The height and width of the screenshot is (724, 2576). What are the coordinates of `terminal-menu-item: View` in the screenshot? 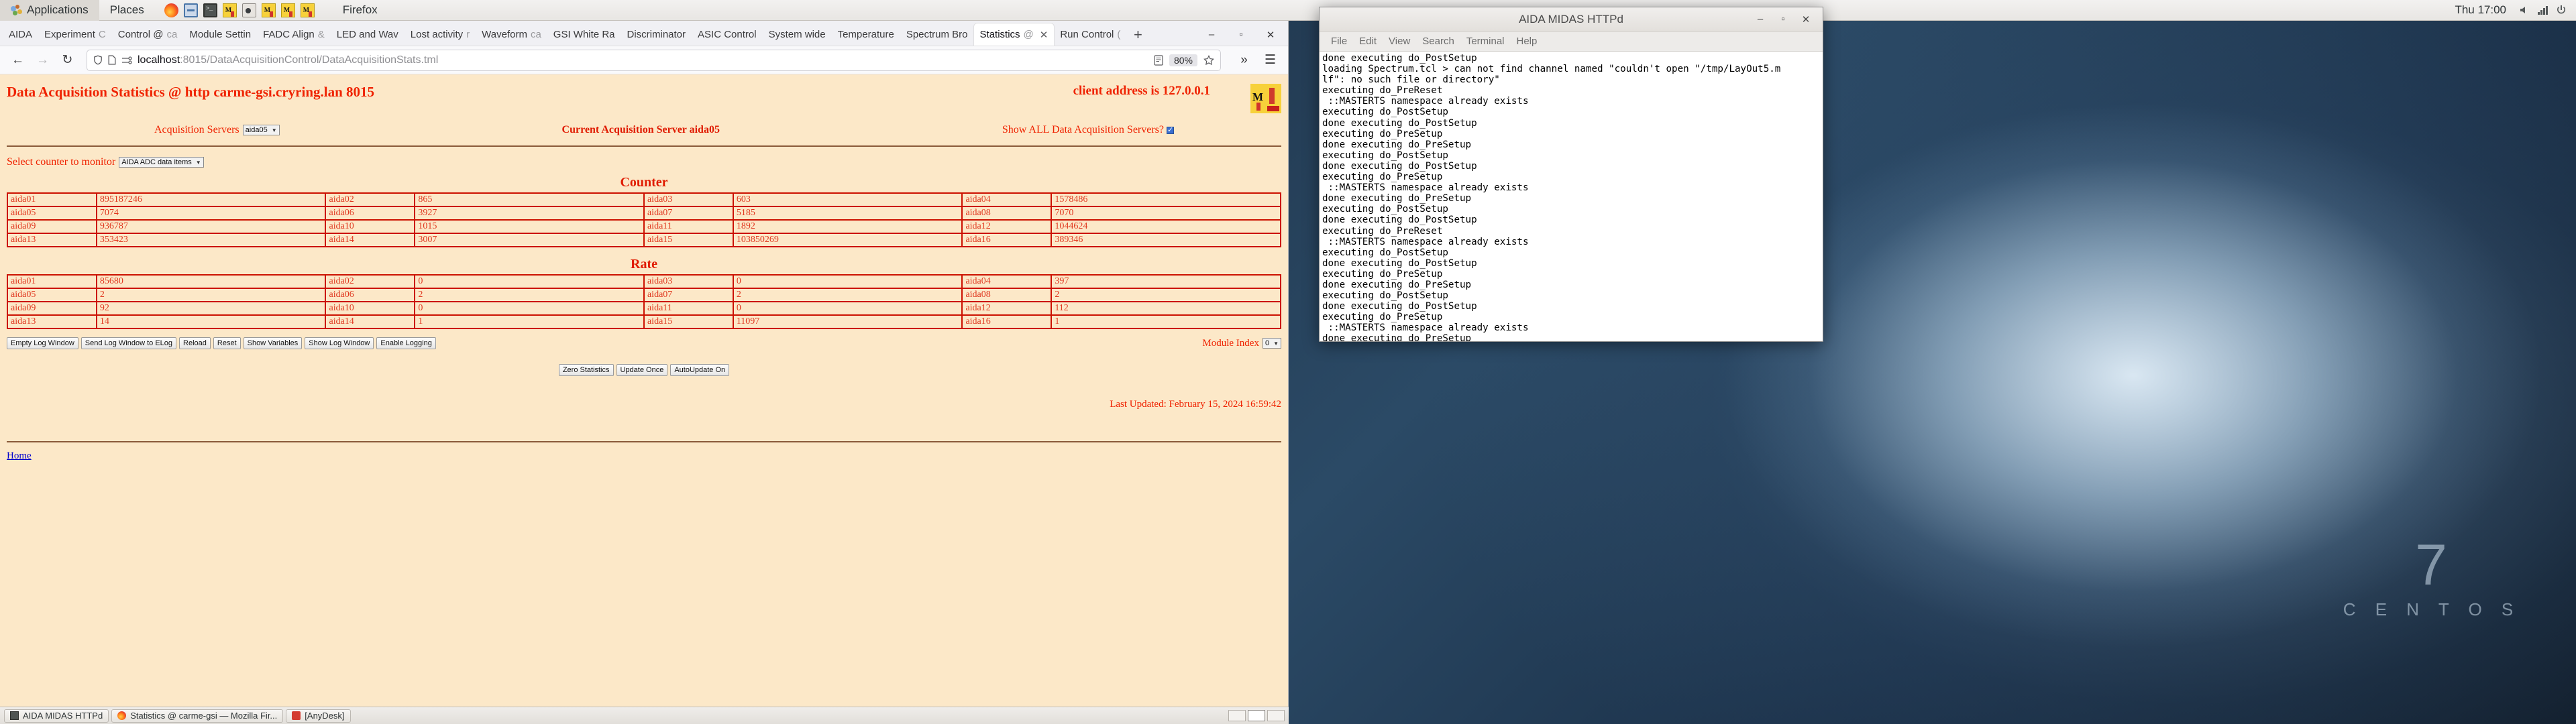 It's located at (1399, 41).